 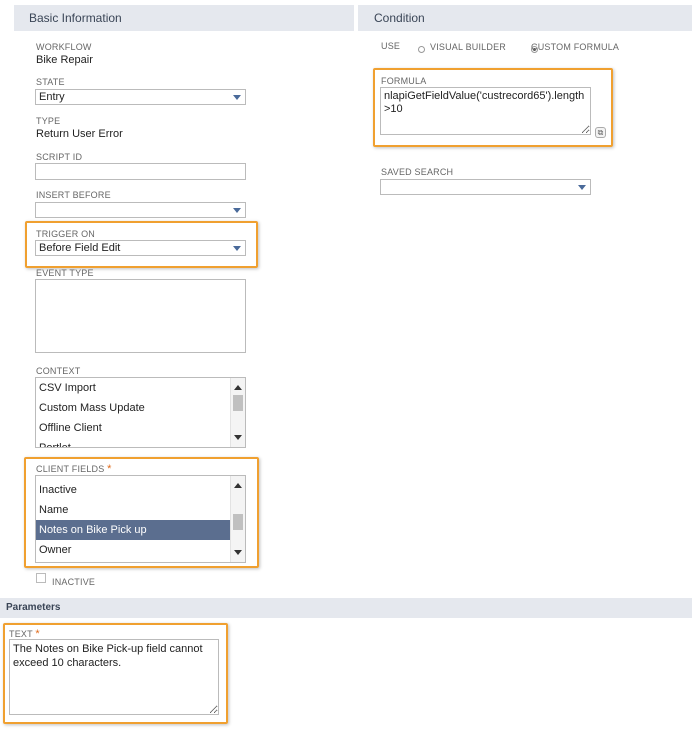 I want to click on trigger-on-select: Before Field Edit, so click(x=140, y=248).